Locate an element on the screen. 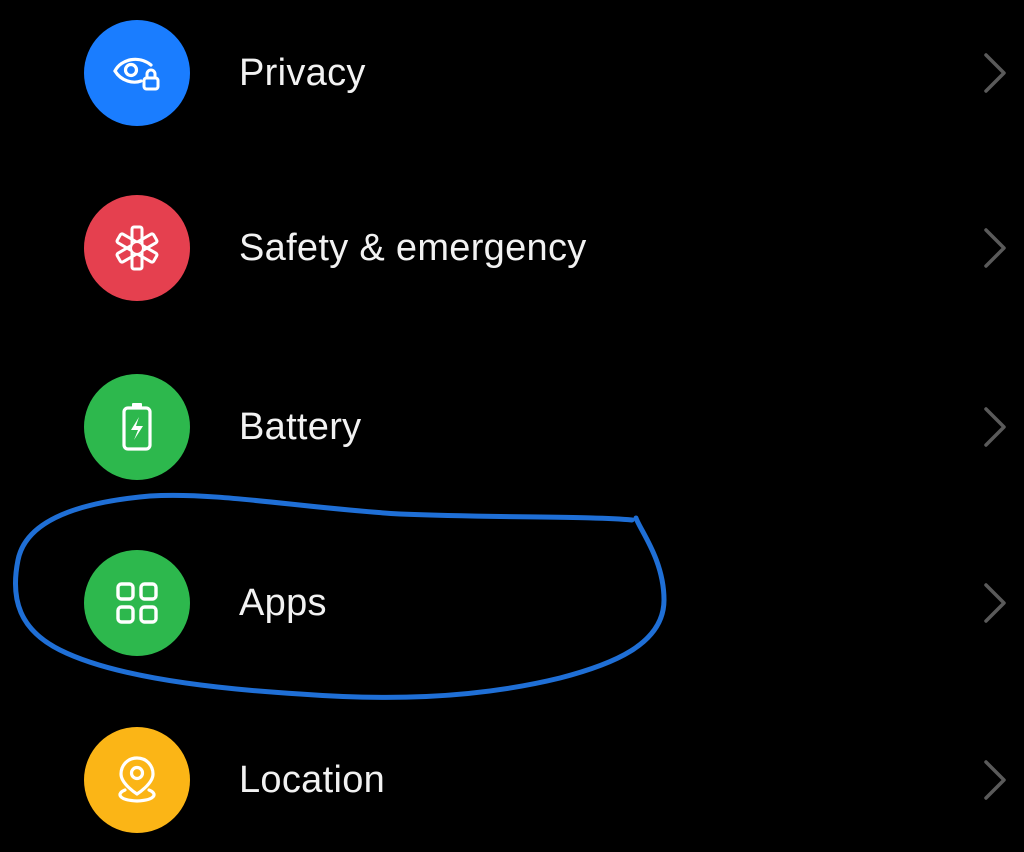 This screenshot has height=852, width=1024. location-icon-circle is located at coordinates (137, 780).